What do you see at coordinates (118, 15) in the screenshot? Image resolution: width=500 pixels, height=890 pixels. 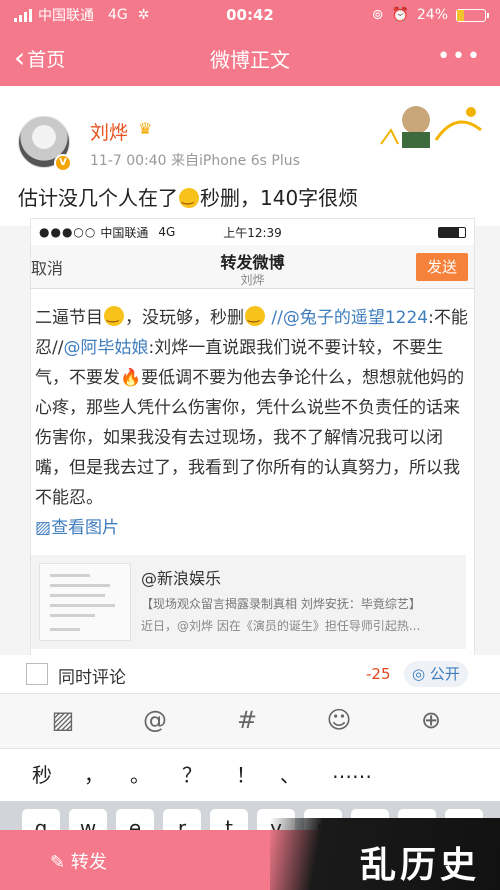 I see `network-type: 4G` at bounding box center [118, 15].